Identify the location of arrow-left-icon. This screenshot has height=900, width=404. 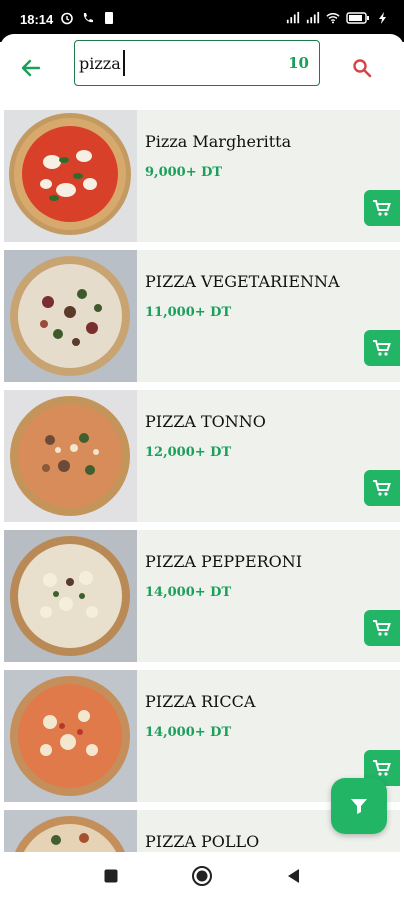
(31, 68).